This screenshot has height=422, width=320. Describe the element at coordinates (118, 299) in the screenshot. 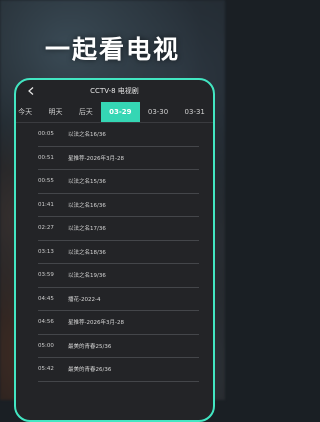

I see `program-row: 04:45 播花-2022-4` at that location.